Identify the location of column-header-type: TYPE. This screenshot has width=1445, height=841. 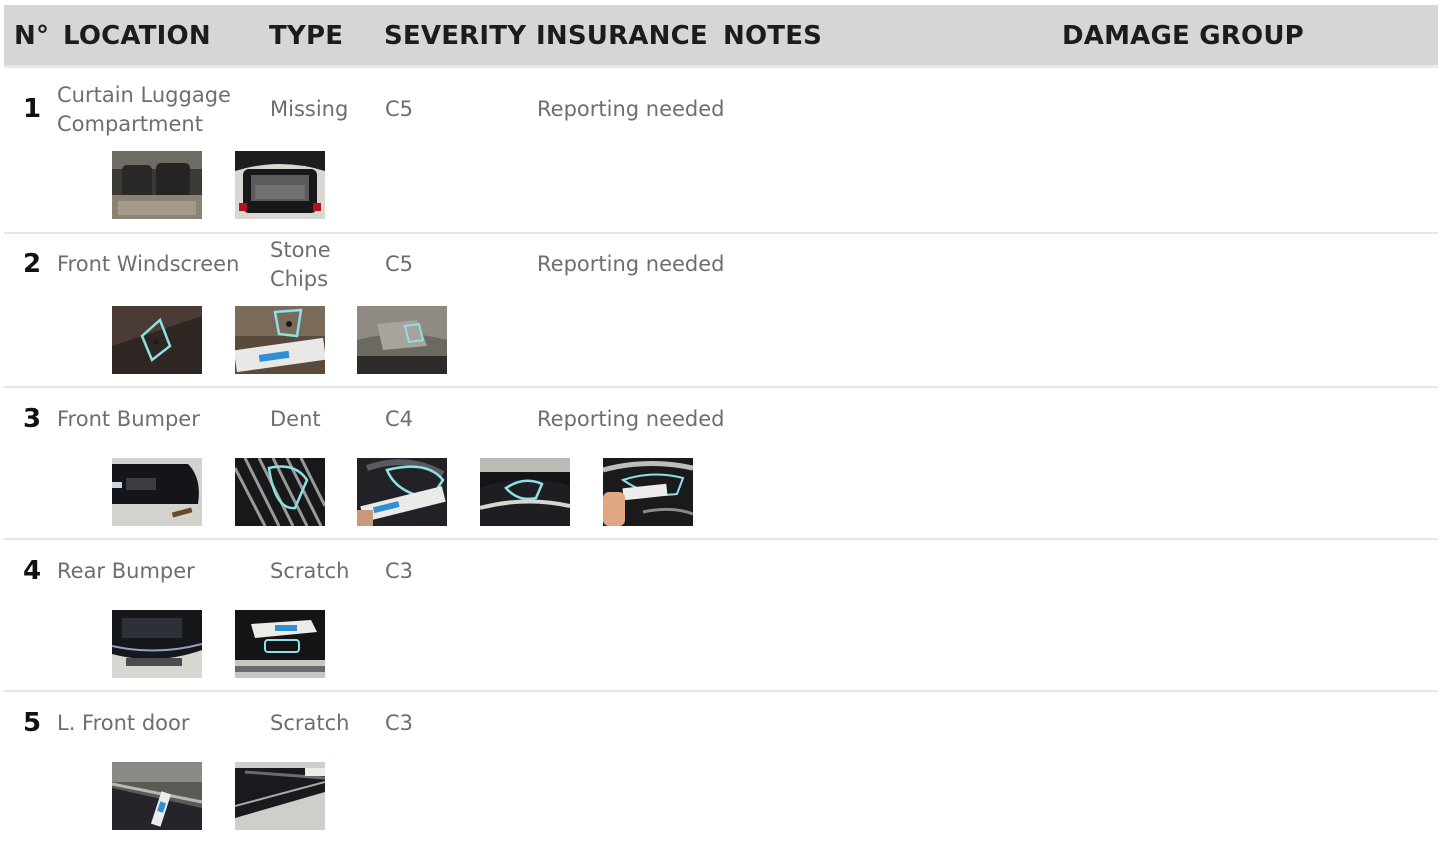
(306, 36).